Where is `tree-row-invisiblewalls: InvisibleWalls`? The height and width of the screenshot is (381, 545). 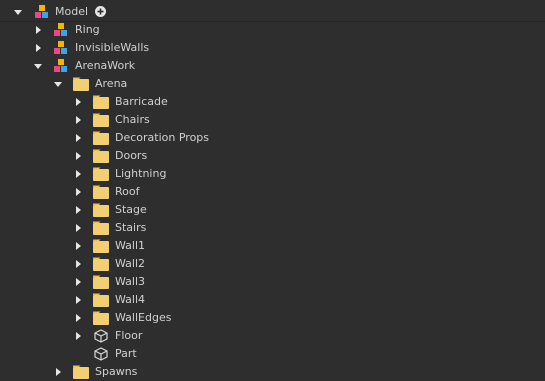 tree-row-invisiblewalls: InvisibleWalls is located at coordinates (272, 48).